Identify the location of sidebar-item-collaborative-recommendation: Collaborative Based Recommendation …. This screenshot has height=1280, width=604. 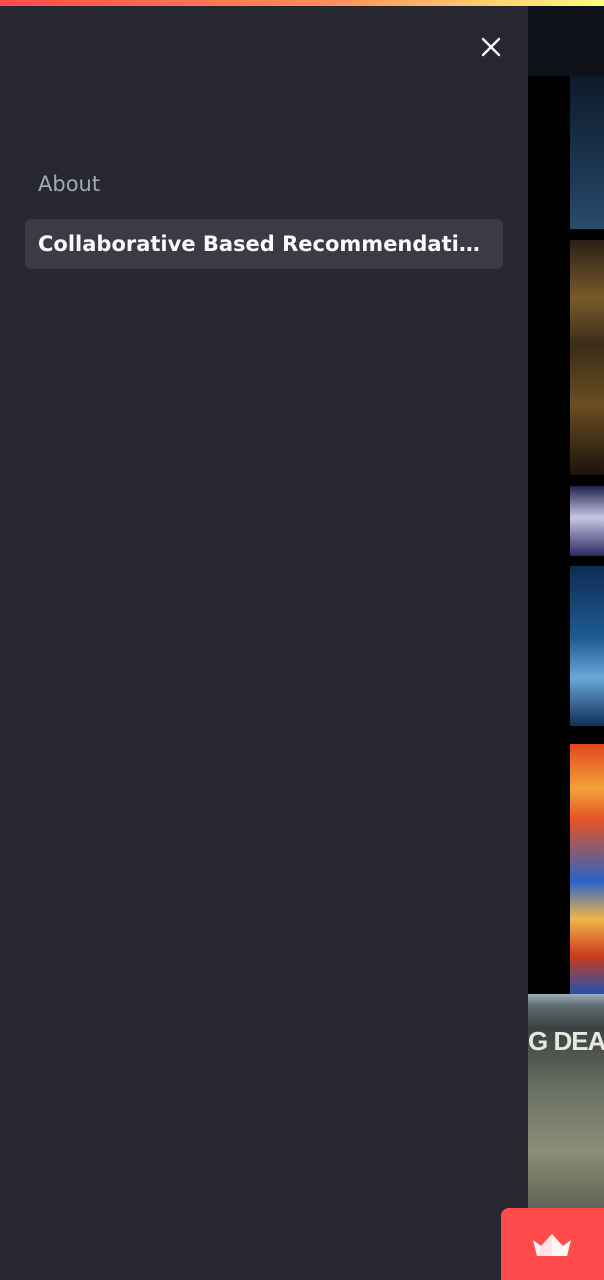
(264, 244).